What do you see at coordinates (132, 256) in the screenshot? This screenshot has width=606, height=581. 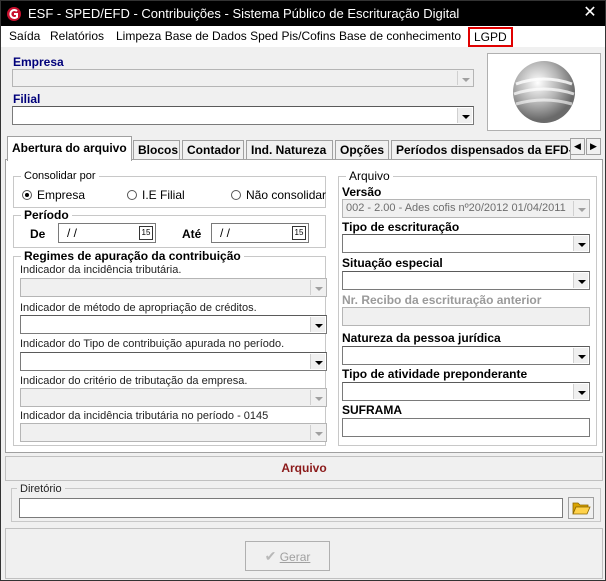 I see `regimes-title: Regimes de apuração da contribuição` at bounding box center [132, 256].